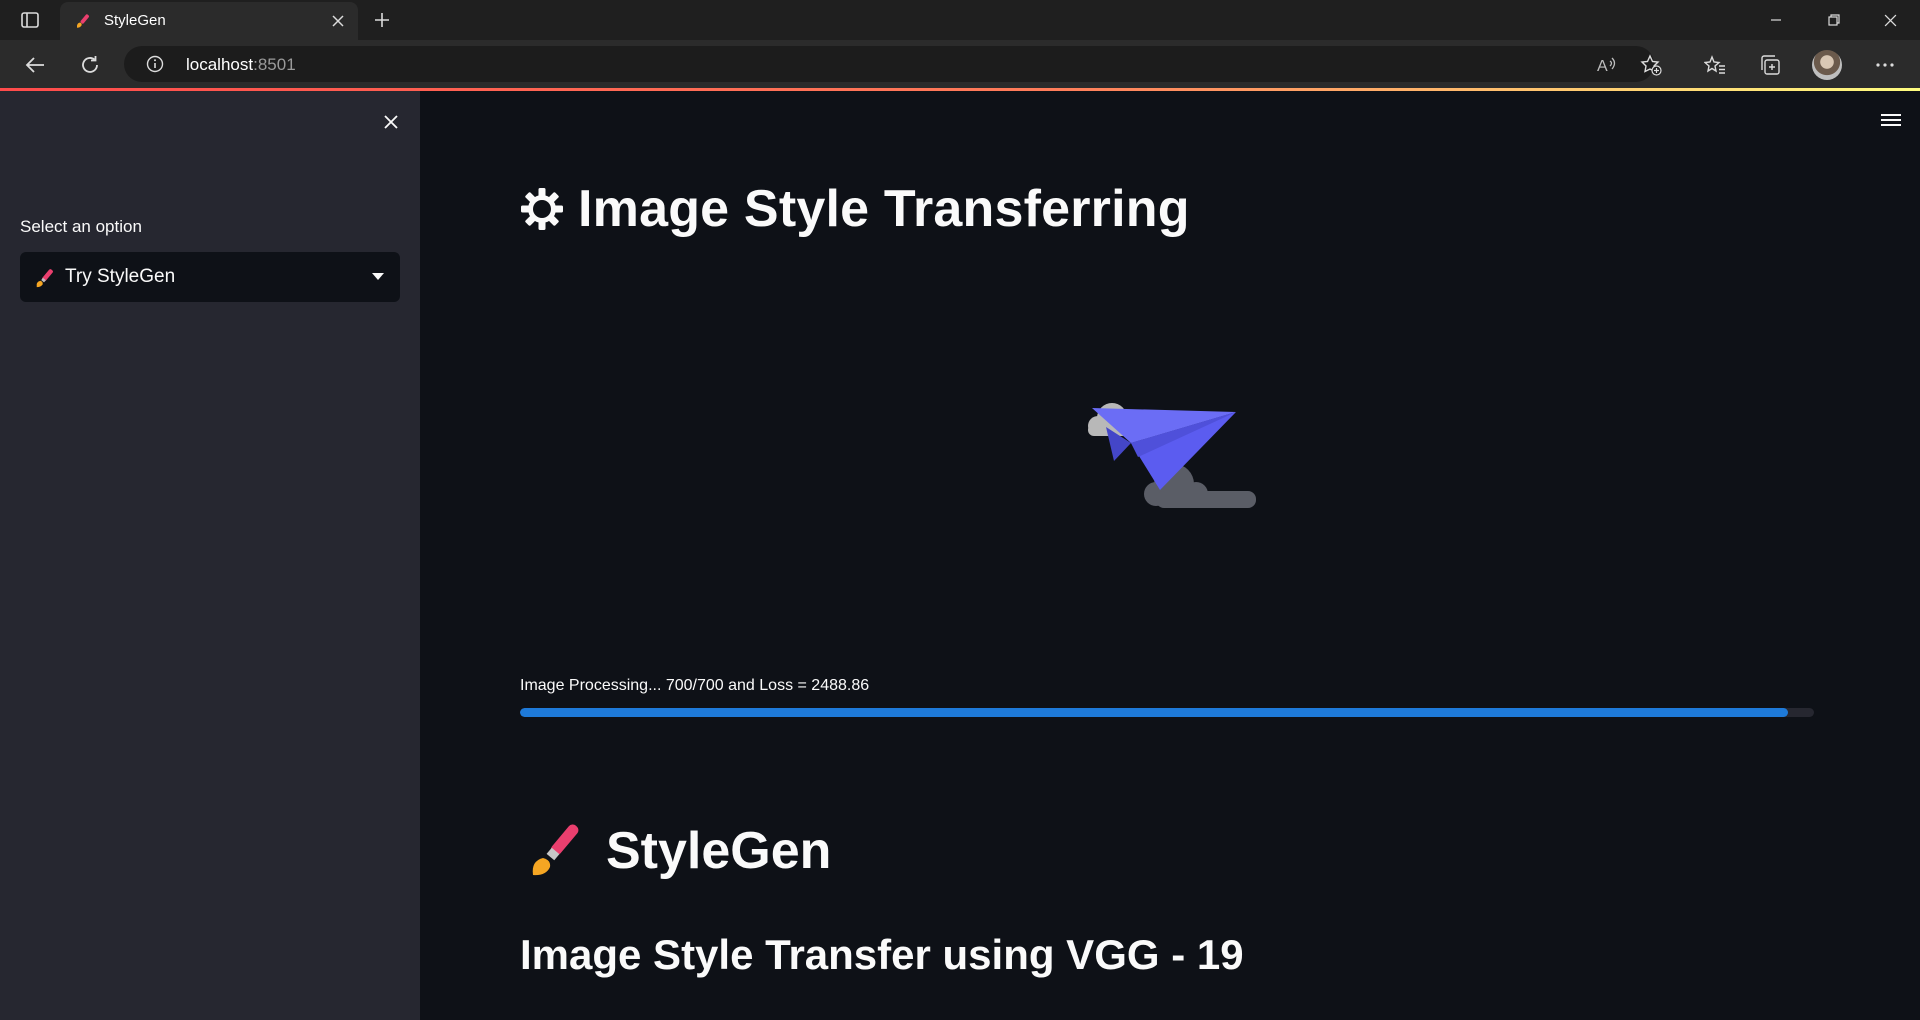  What do you see at coordinates (719, 851) in the screenshot?
I see `stylegen-heading-text: StyleGen` at bounding box center [719, 851].